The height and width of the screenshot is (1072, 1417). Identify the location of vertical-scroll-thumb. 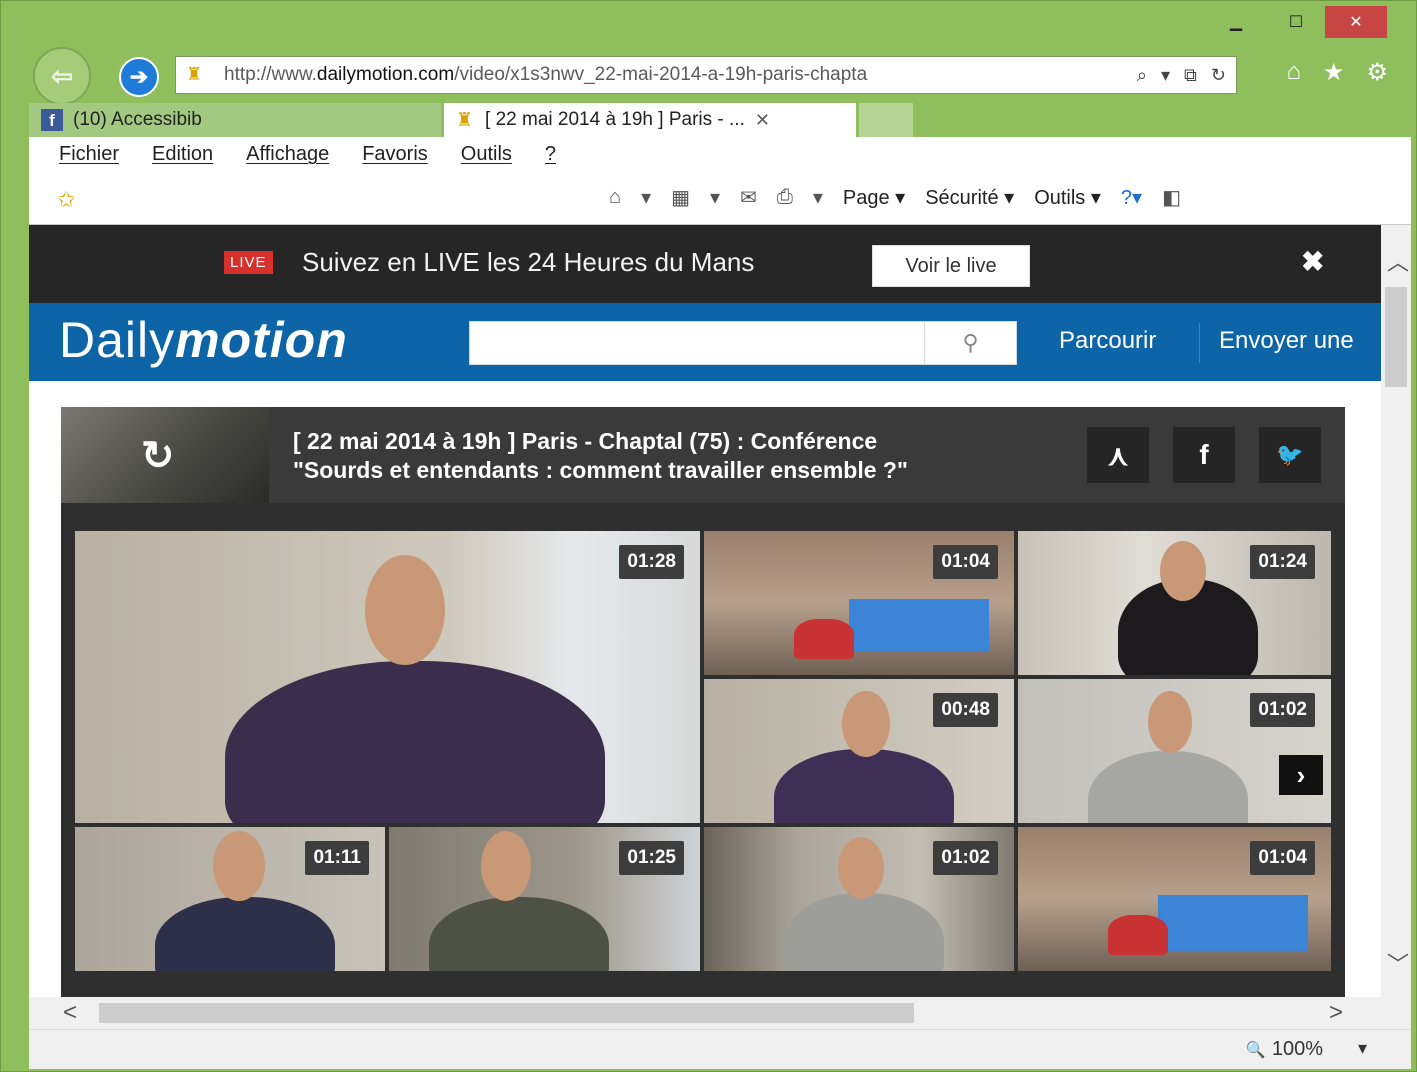
(1396, 337).